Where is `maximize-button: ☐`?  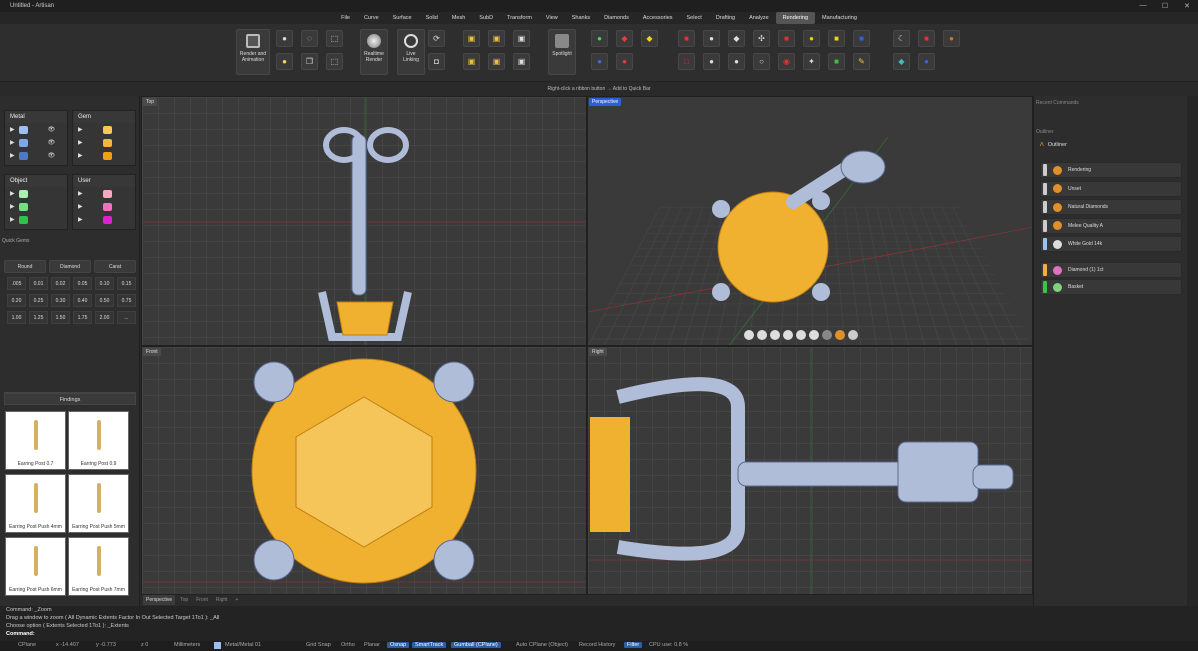
maximize-button: ☐ is located at coordinates (1165, 6).